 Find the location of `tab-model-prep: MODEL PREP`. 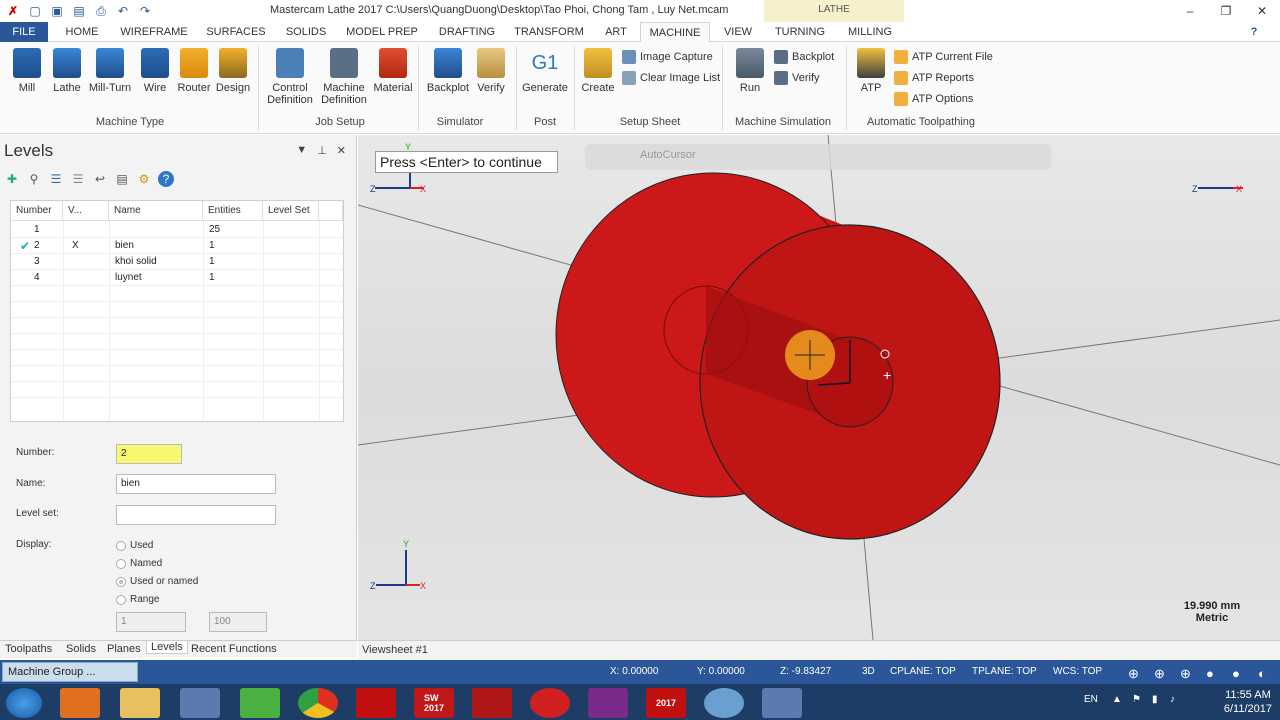

tab-model-prep: MODEL PREP is located at coordinates (382, 32).